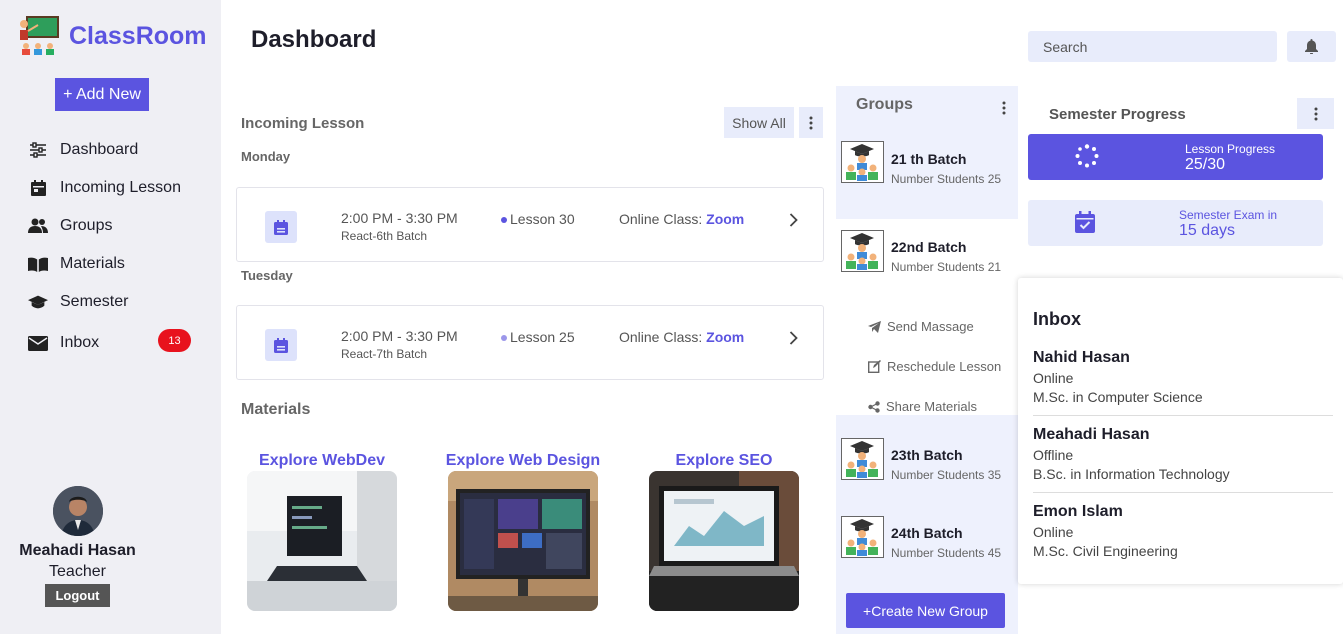 The height and width of the screenshot is (634, 1343). Describe the element at coordinates (1131, 474) in the screenshot. I see `sender-degree: B.Sc. in Information Technology` at that location.